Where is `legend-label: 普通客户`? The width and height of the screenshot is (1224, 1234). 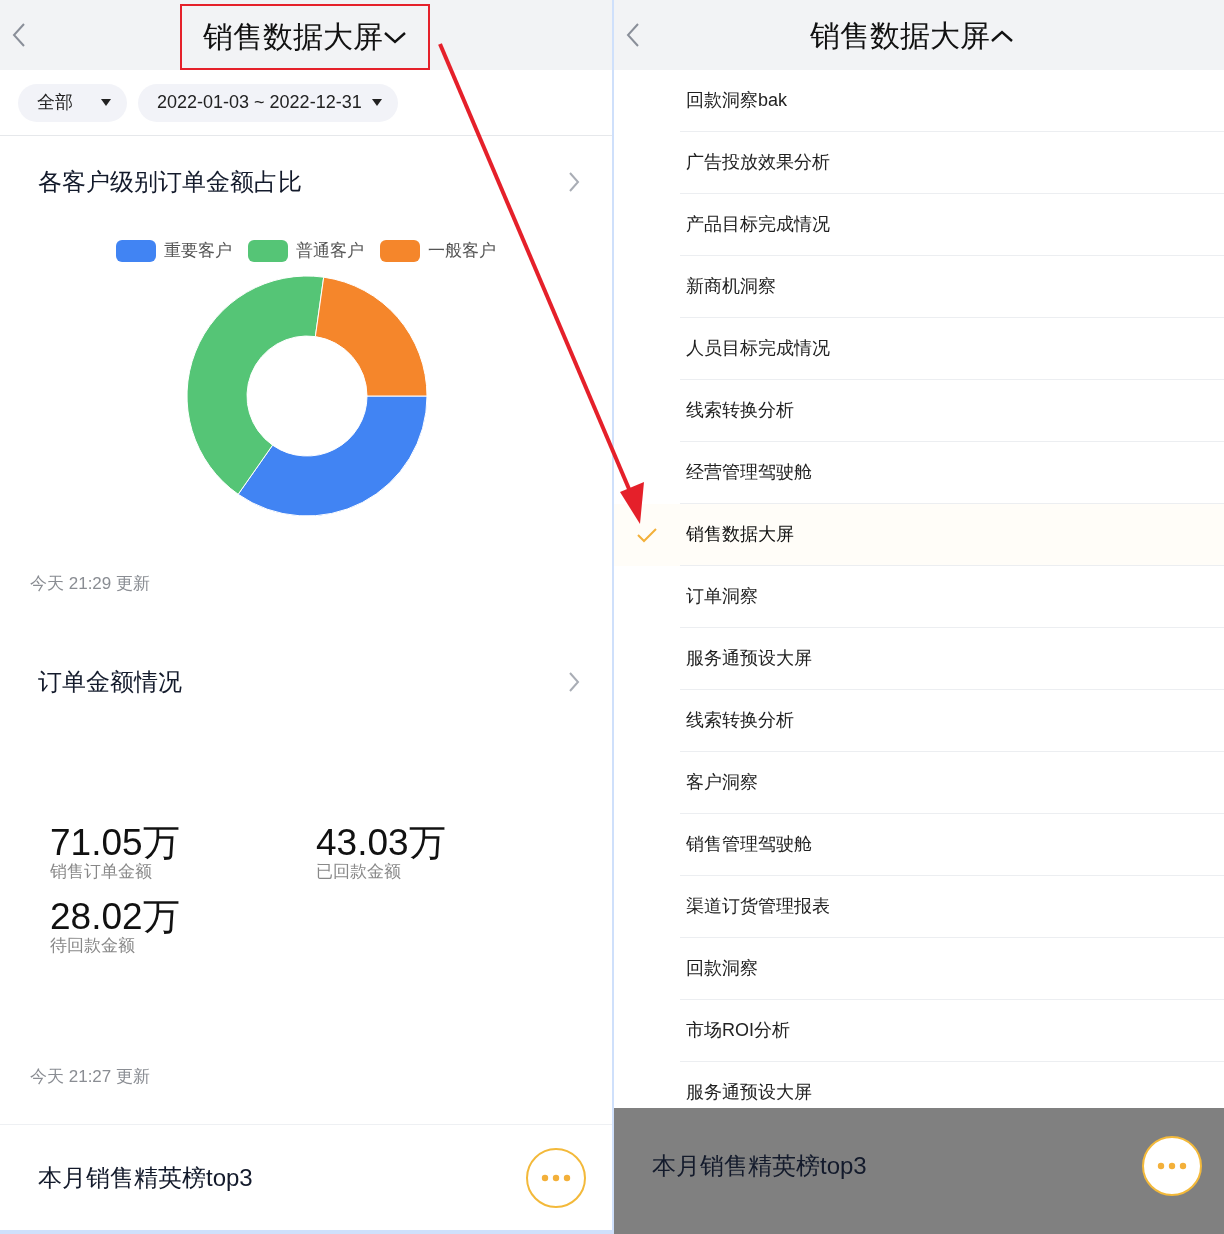 legend-label: 普通客户 is located at coordinates (330, 251).